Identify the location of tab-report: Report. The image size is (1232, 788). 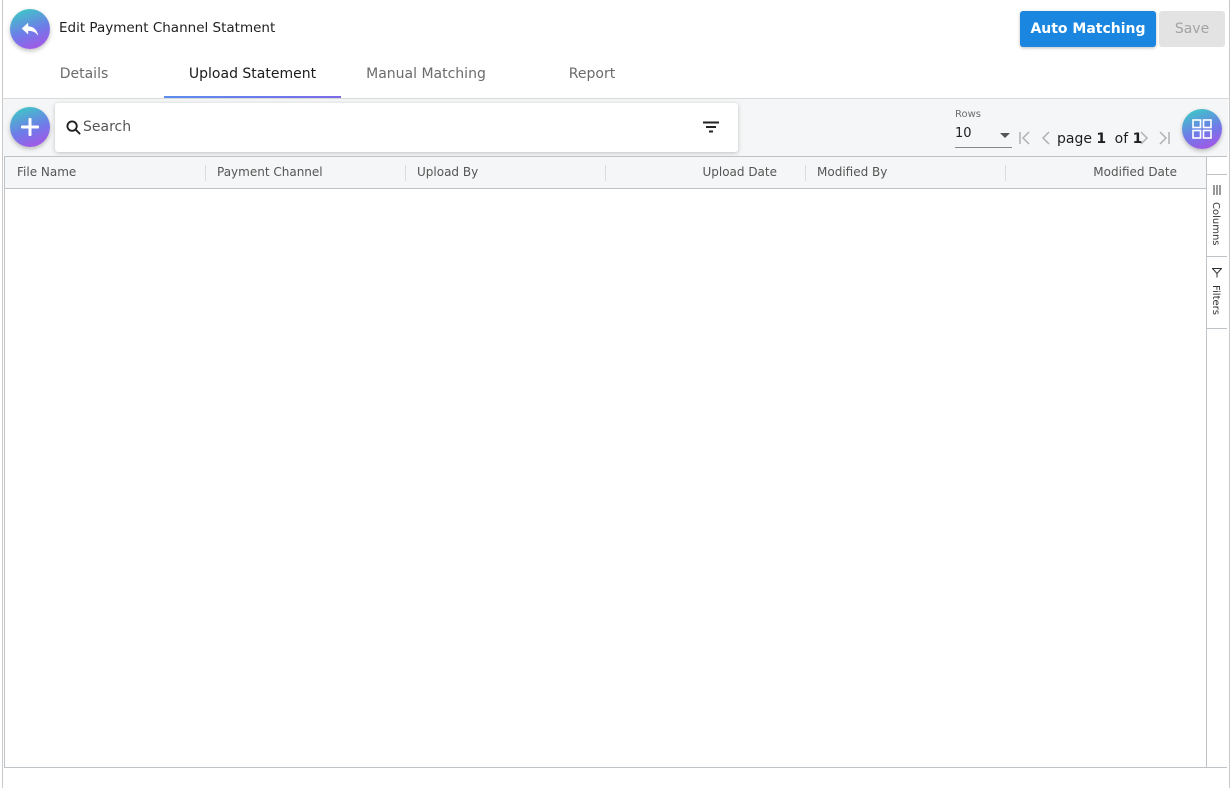
(592, 78).